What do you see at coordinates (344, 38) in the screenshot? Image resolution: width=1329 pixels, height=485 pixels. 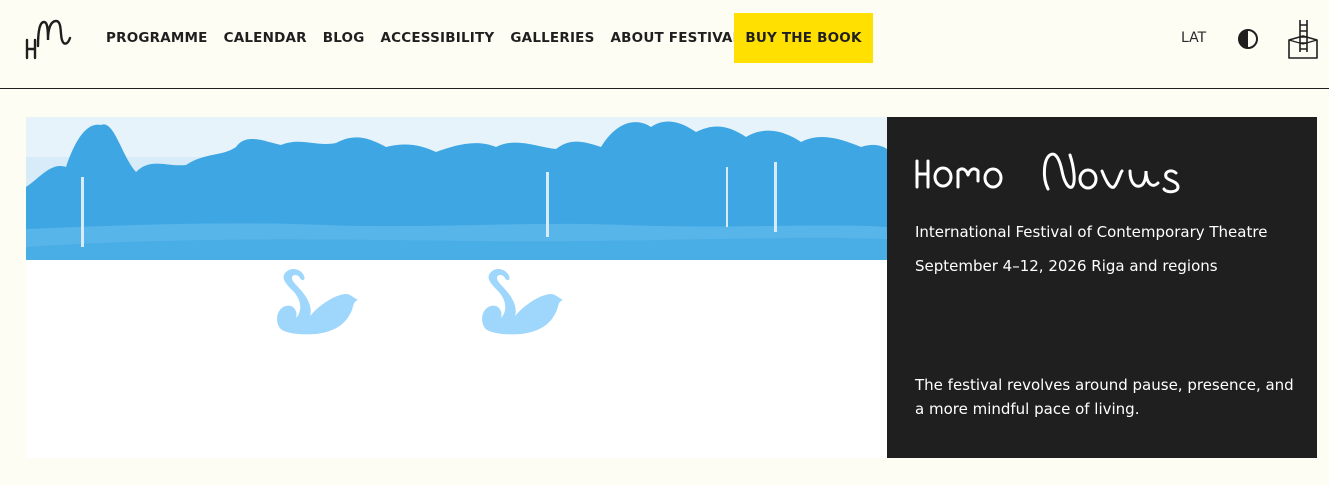 I see `nav-blog: BLOG` at bounding box center [344, 38].